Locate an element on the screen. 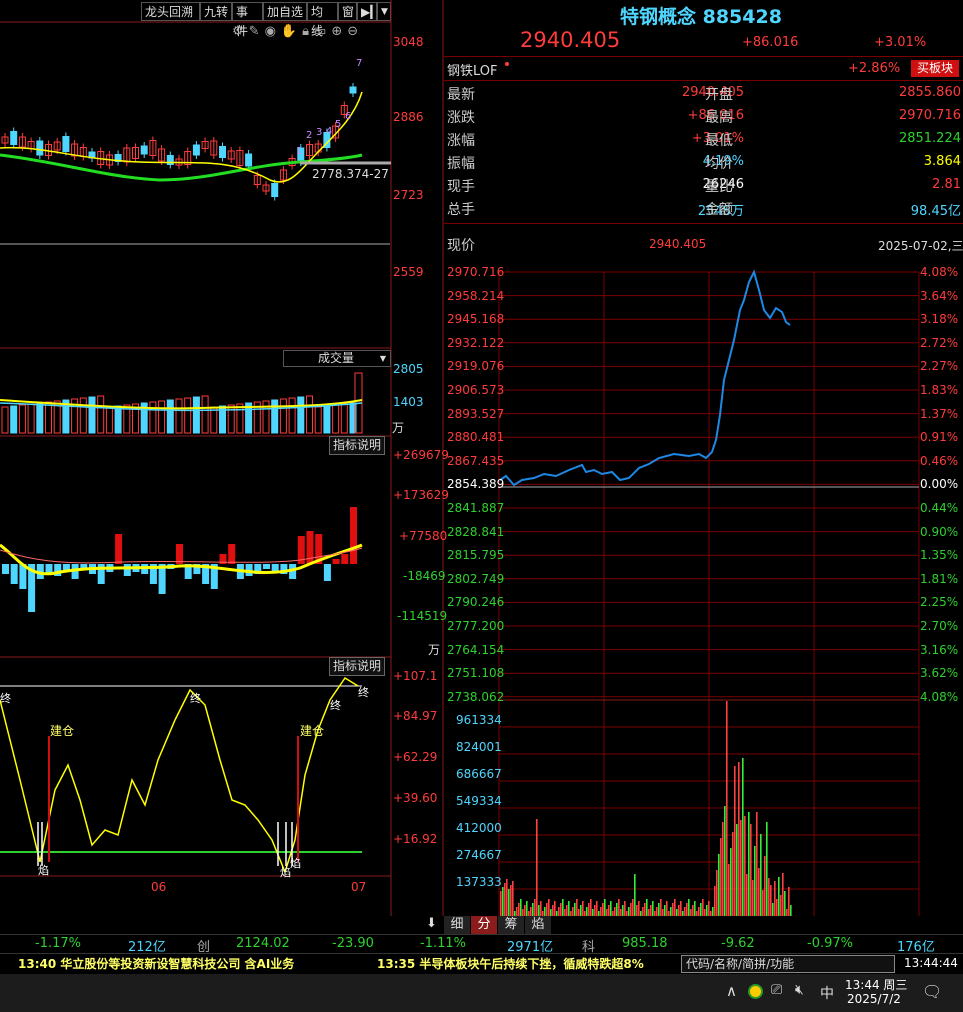 This screenshot has width=963, height=1012. indicator2-help-button: 指标说明 is located at coordinates (357, 666).